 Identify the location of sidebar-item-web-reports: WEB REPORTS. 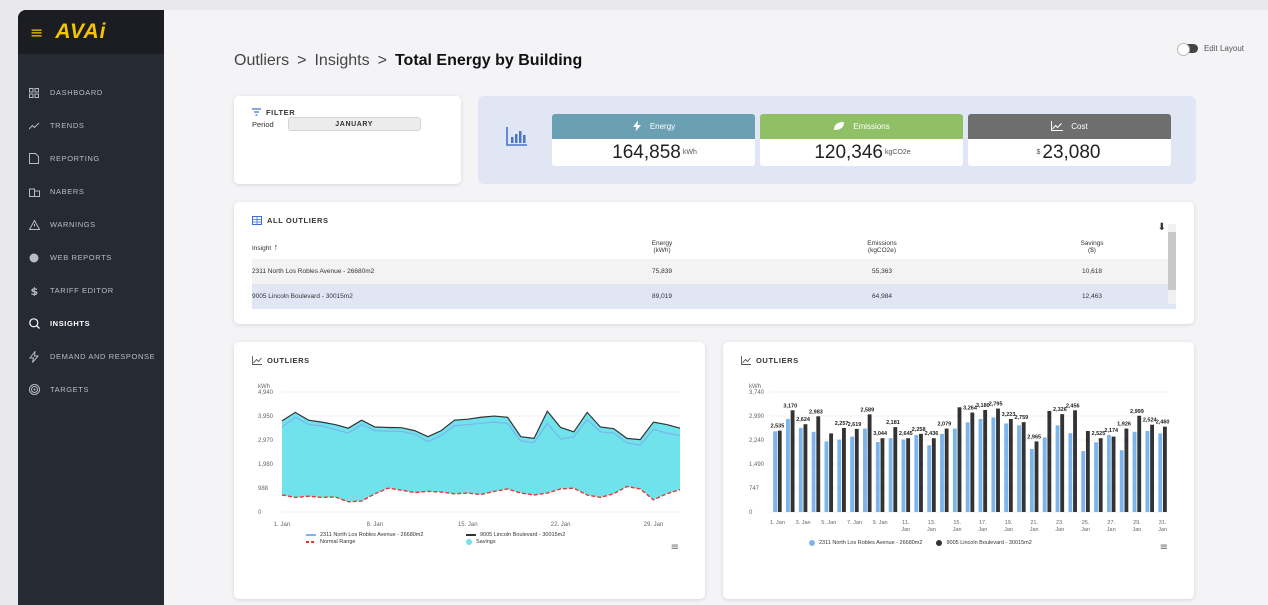
(91, 257).